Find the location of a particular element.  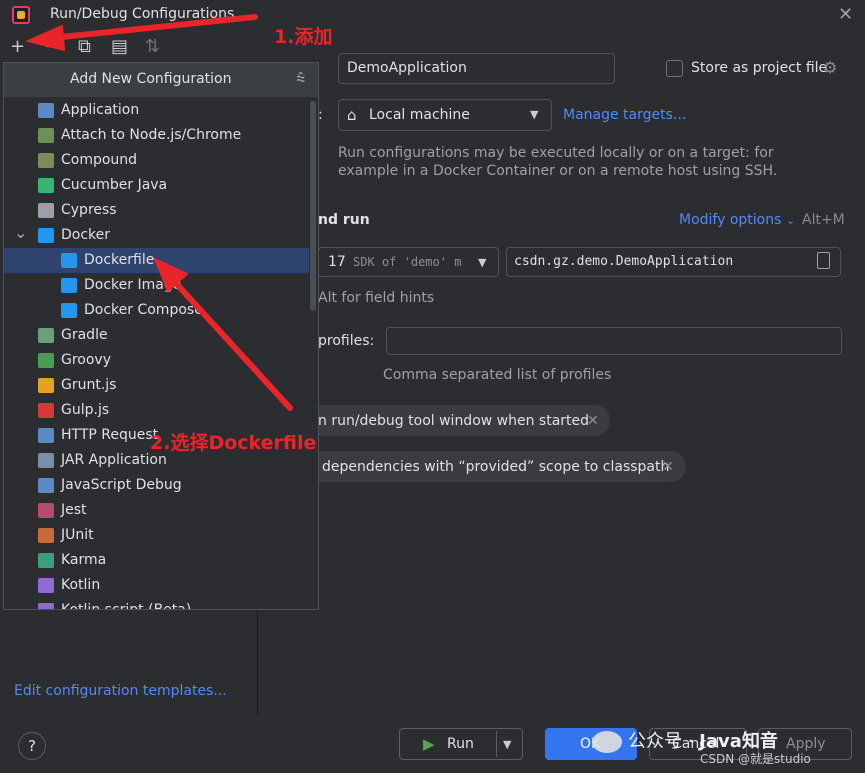

config-type-item: Attach to Node.js/Chrome is located at coordinates (156, 135).